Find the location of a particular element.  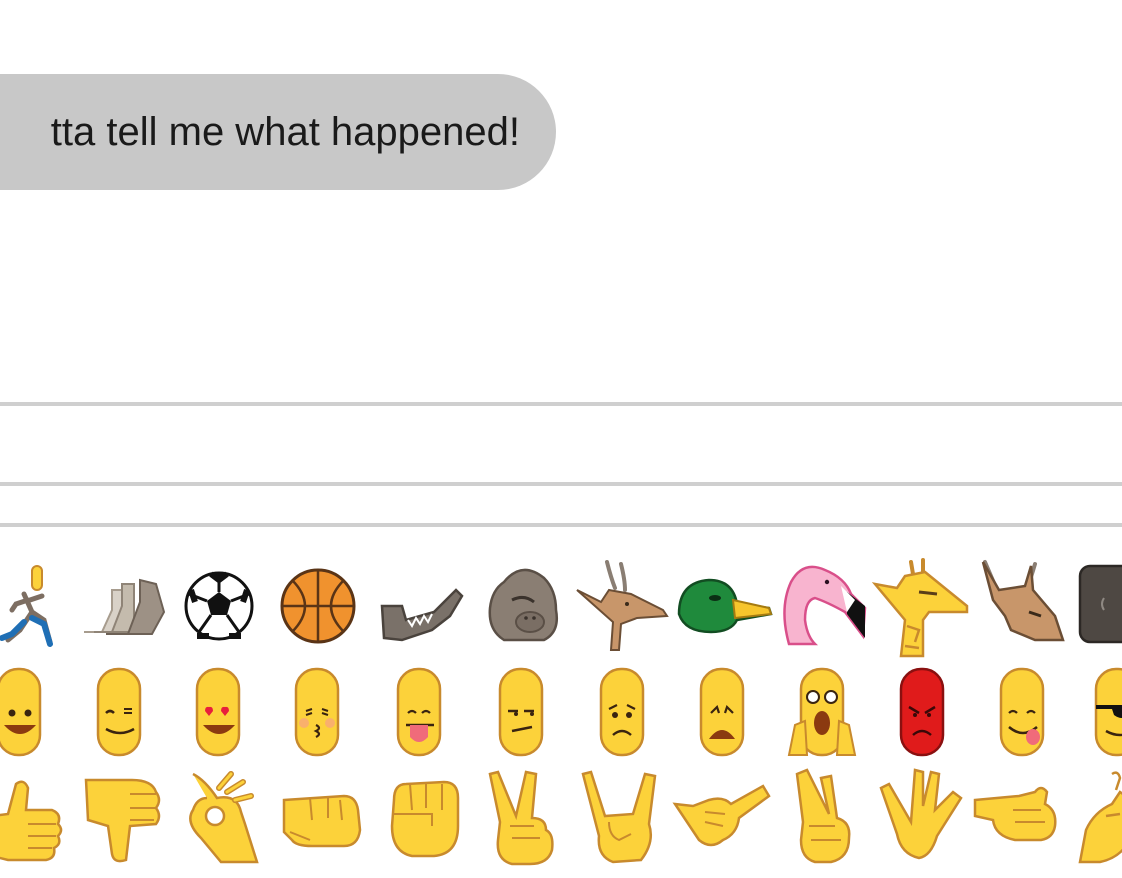

fist-bump-emoji is located at coordinates (318, 820).